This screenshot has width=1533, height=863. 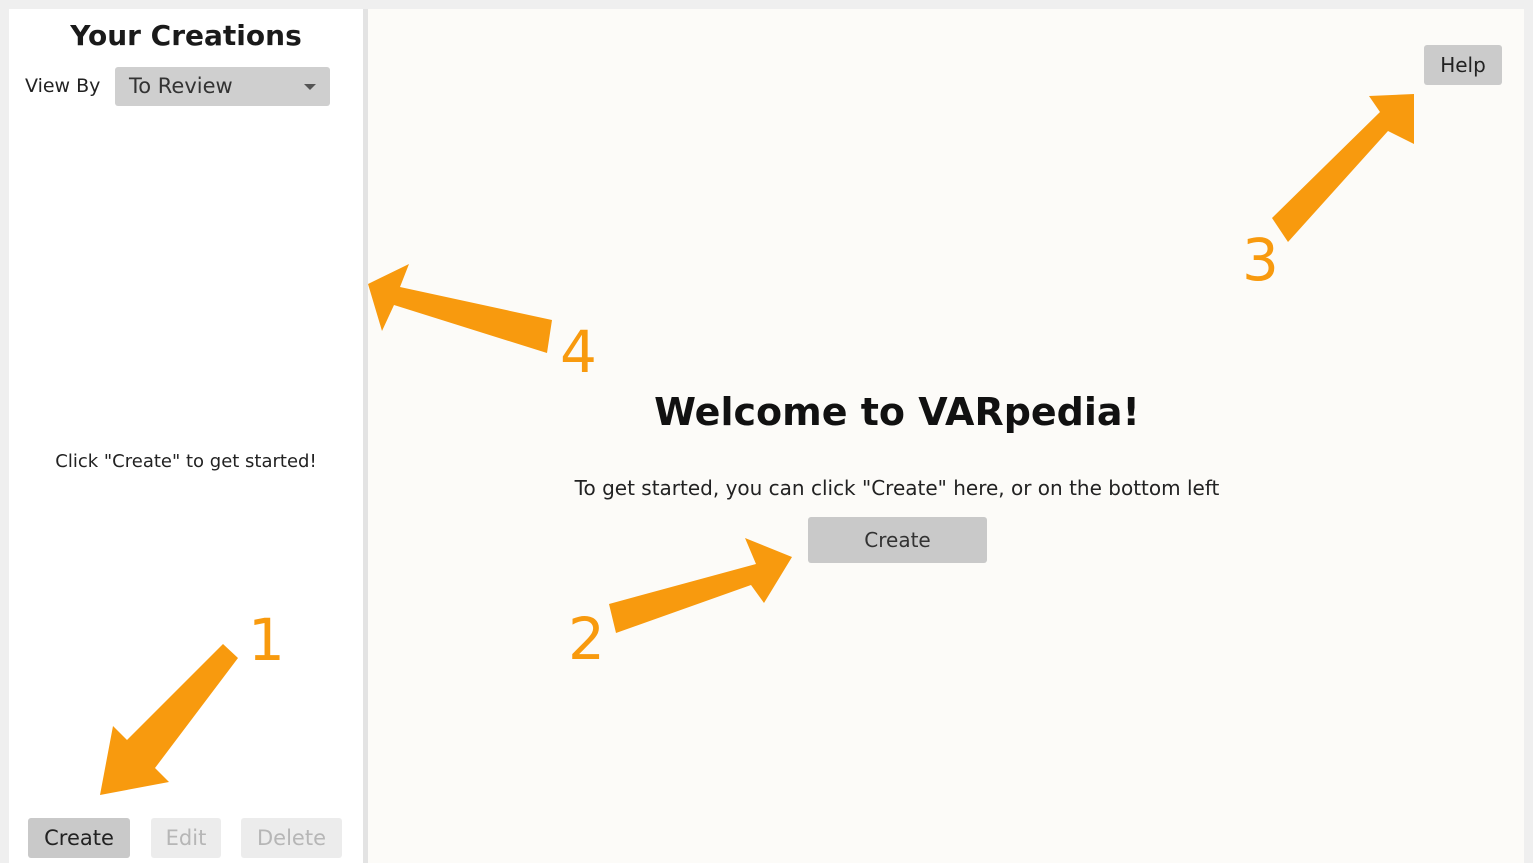 I want to click on empty-list-message: Click "Create" to get started!, so click(x=186, y=461).